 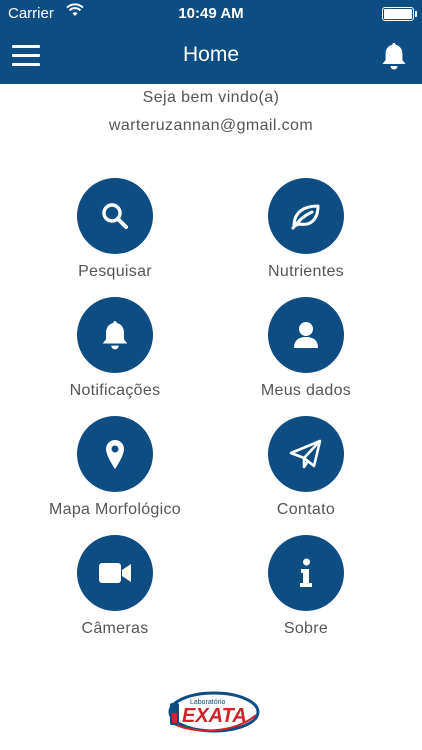 I want to click on exata-logo: Laboratório EXATA, so click(x=212, y=711).